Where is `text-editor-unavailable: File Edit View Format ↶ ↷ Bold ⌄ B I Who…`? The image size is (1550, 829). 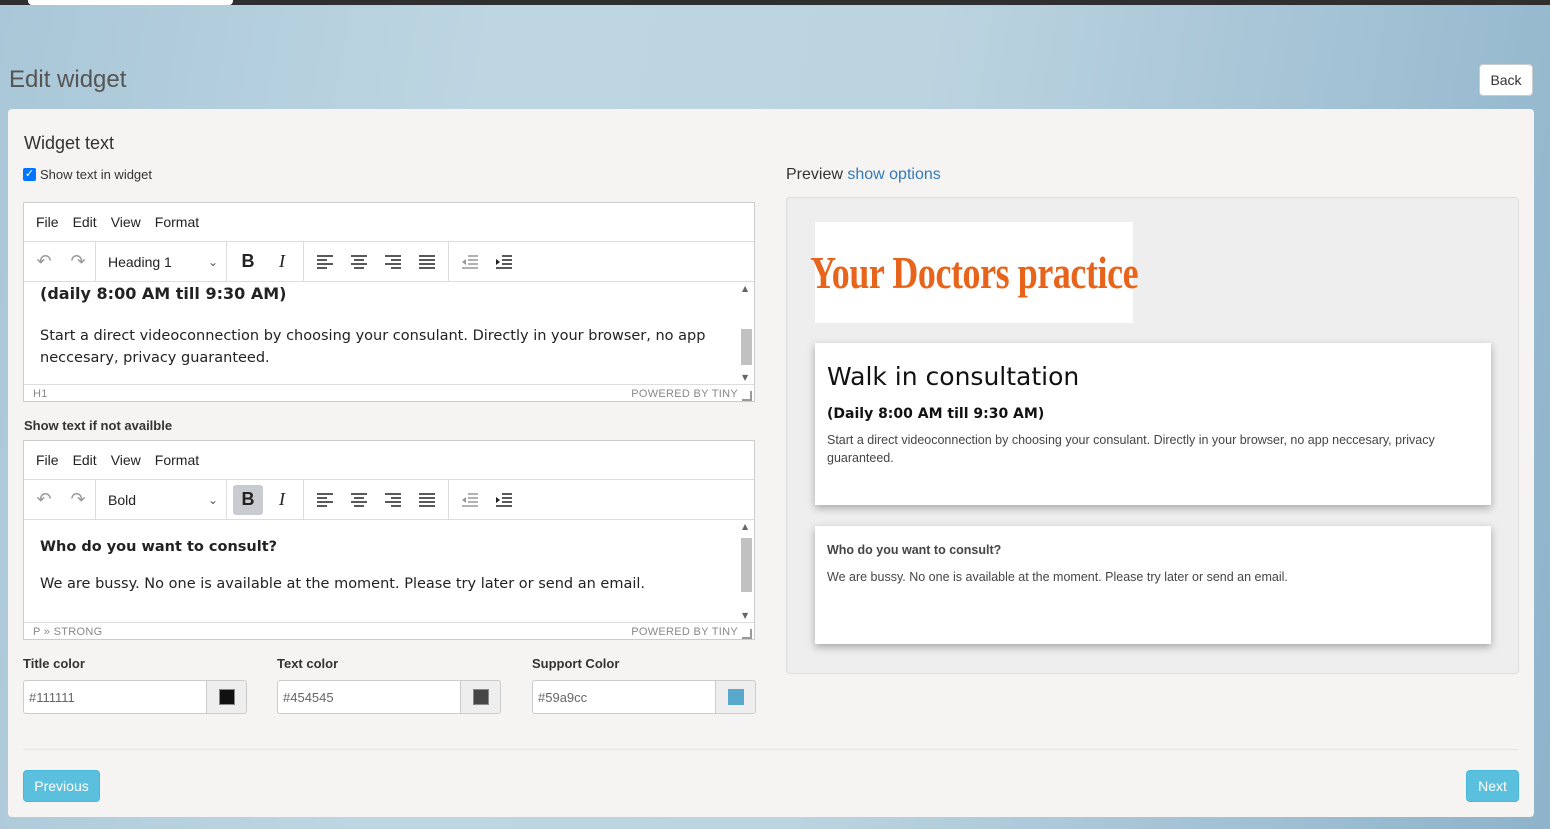 text-editor-unavailable: File Edit View Format ↶ ↷ Bold ⌄ B I Who… is located at coordinates (389, 540).